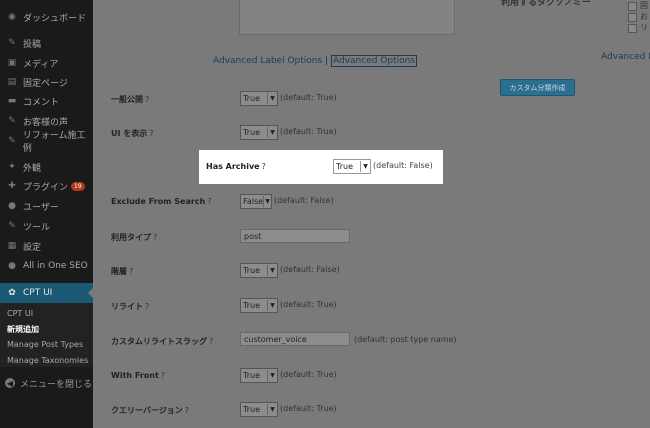 This screenshot has height=428, width=650. Describe the element at coordinates (256, 201) in the screenshot. I see `exclude-from-search-select: False ▼` at that location.